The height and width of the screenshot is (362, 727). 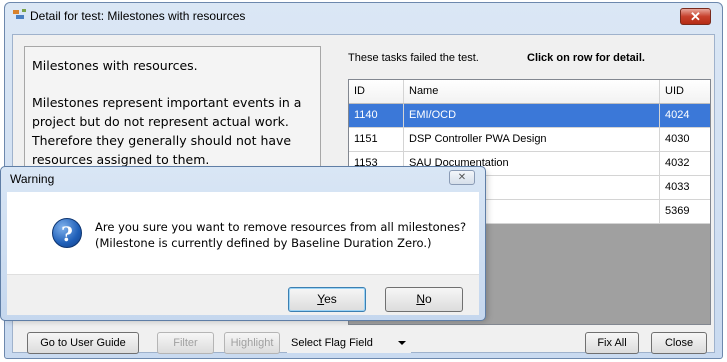 I want to click on cell-uid: 4024, so click(x=677, y=115).